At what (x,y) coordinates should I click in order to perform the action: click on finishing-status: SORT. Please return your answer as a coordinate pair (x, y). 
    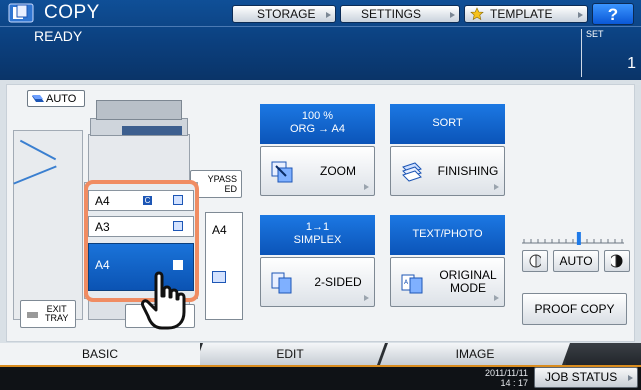
    Looking at the image, I should click on (447, 124).